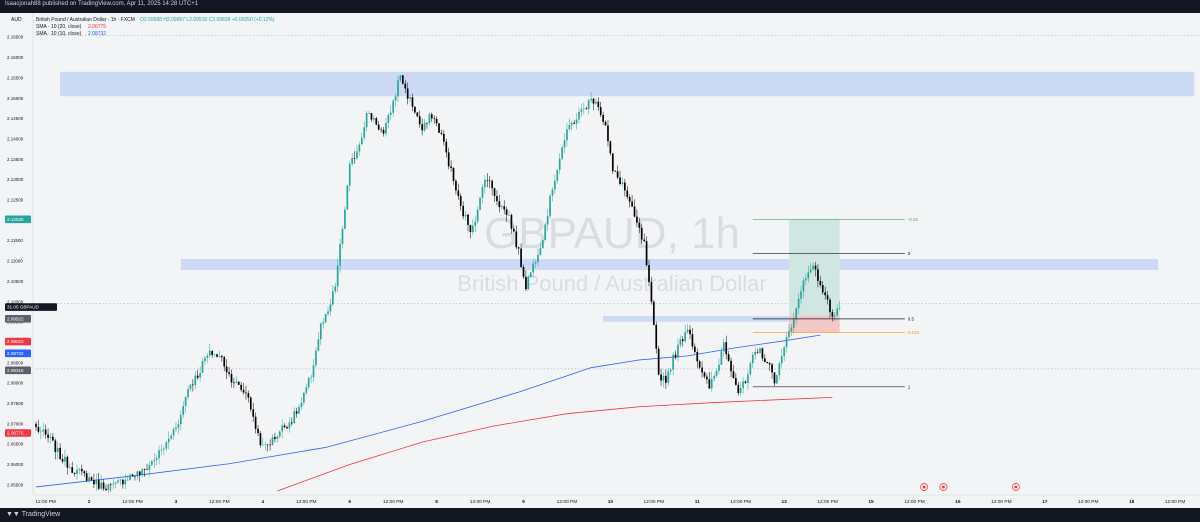 This screenshot has width=1200, height=522. What do you see at coordinates (15, 159) in the screenshot?
I see `price-tick-label: 2.13500` at bounding box center [15, 159].